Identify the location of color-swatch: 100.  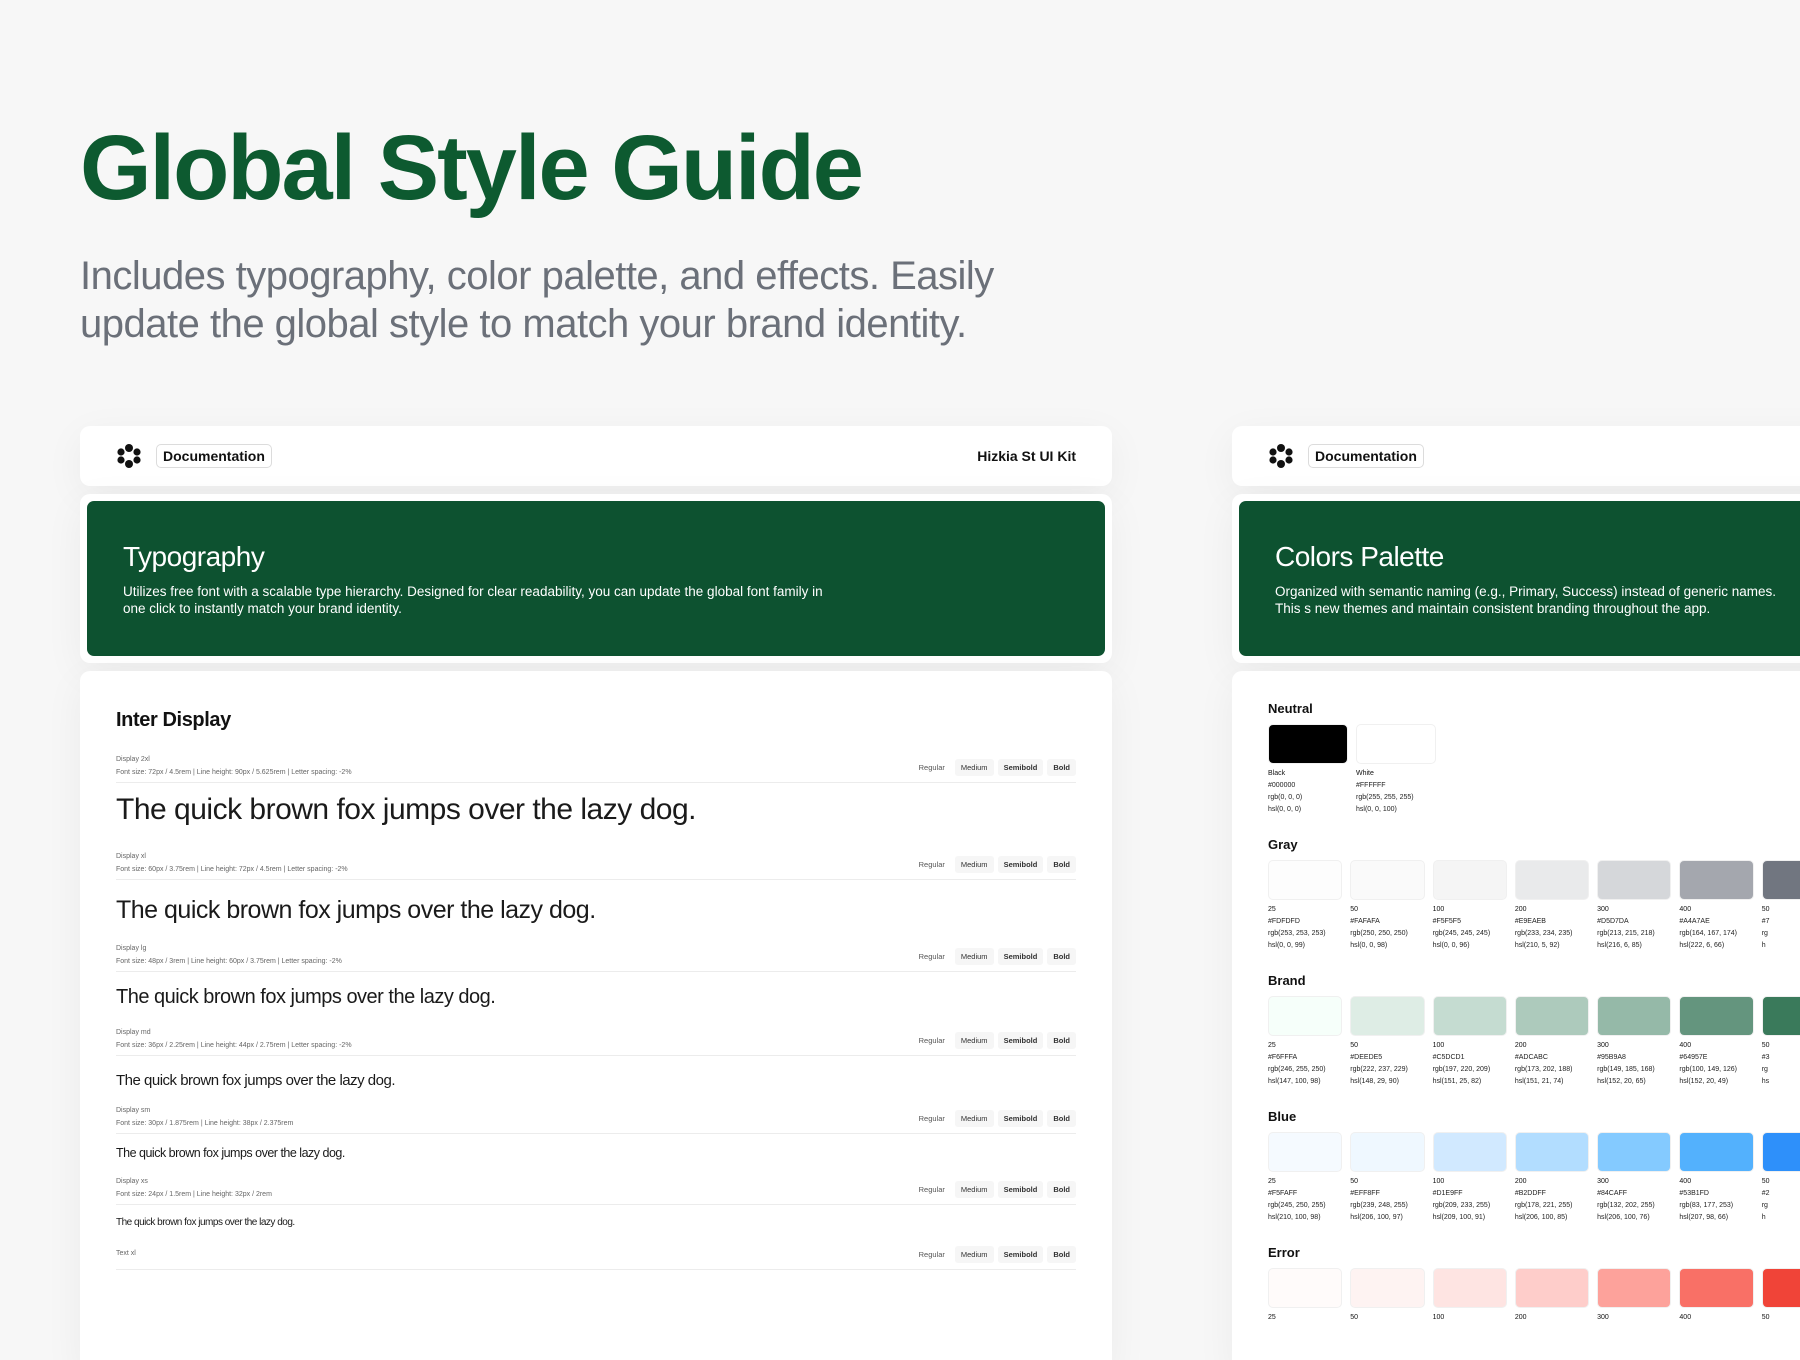
(1469, 1297).